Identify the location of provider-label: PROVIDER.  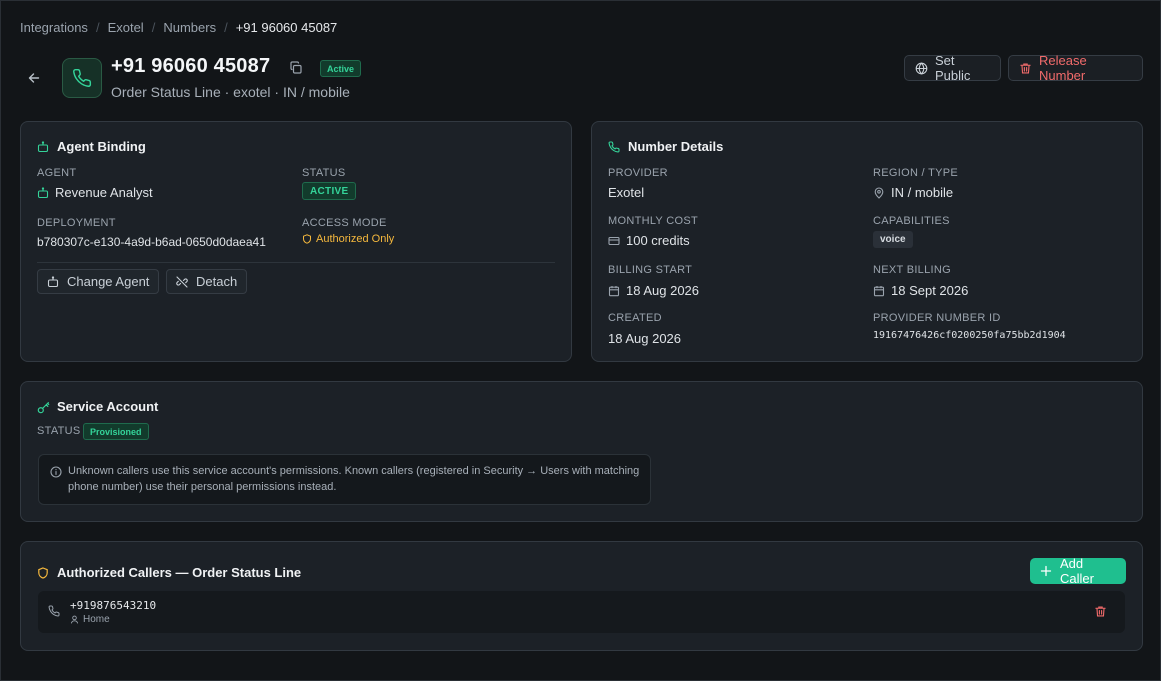
(638, 173).